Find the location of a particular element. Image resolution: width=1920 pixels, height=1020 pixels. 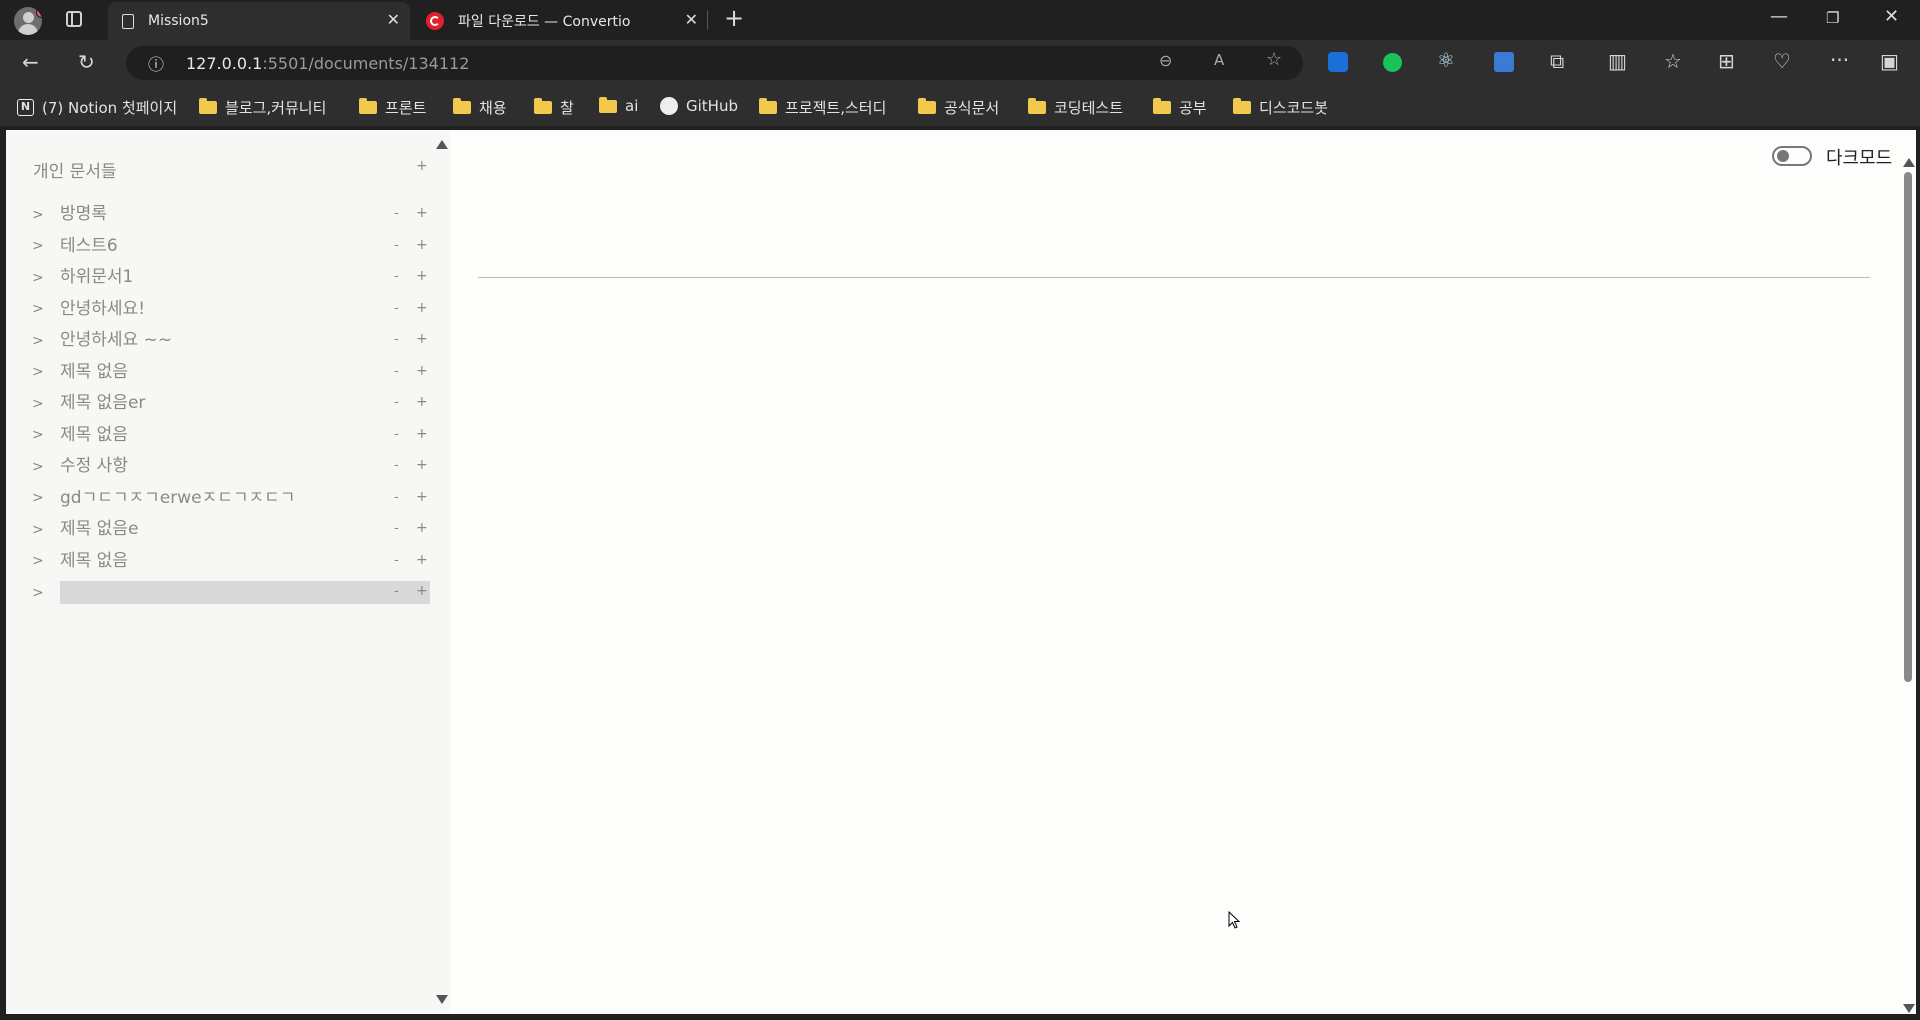

document-item: > gdㄱㄷㄱㅈㄱerweㅈㄷㄱㅈㄷㄱ - + is located at coordinates (236, 499).